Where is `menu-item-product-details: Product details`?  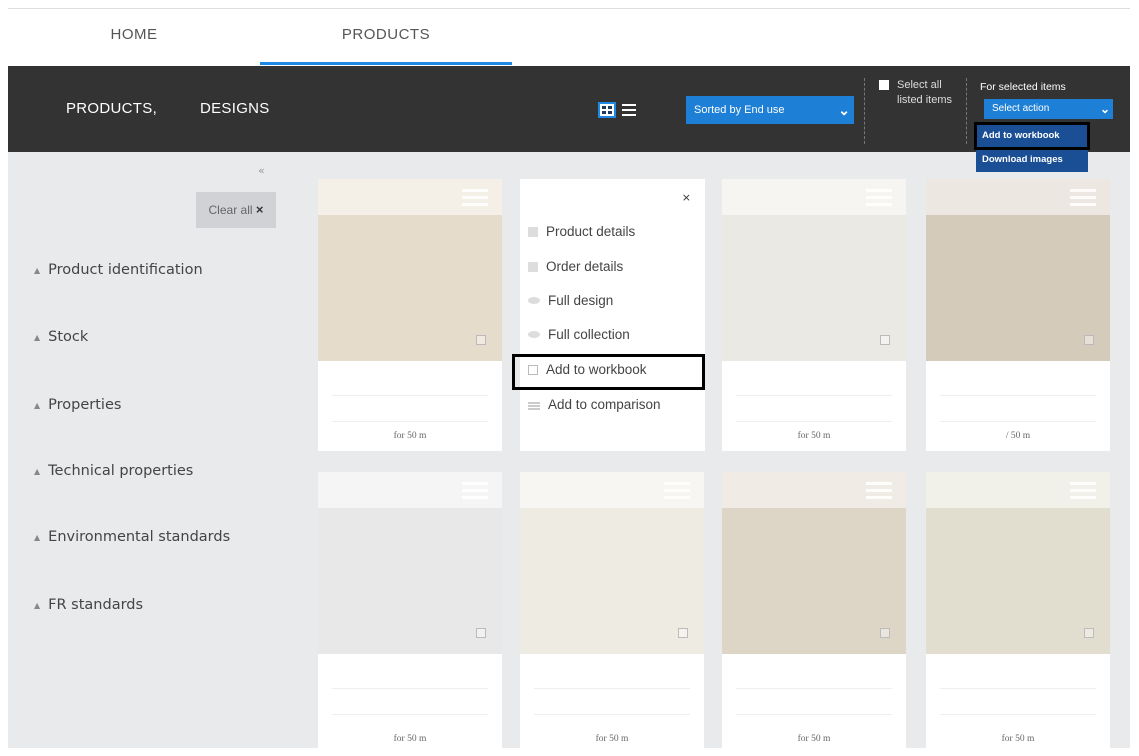 menu-item-product-details: Product details is located at coordinates (581, 231).